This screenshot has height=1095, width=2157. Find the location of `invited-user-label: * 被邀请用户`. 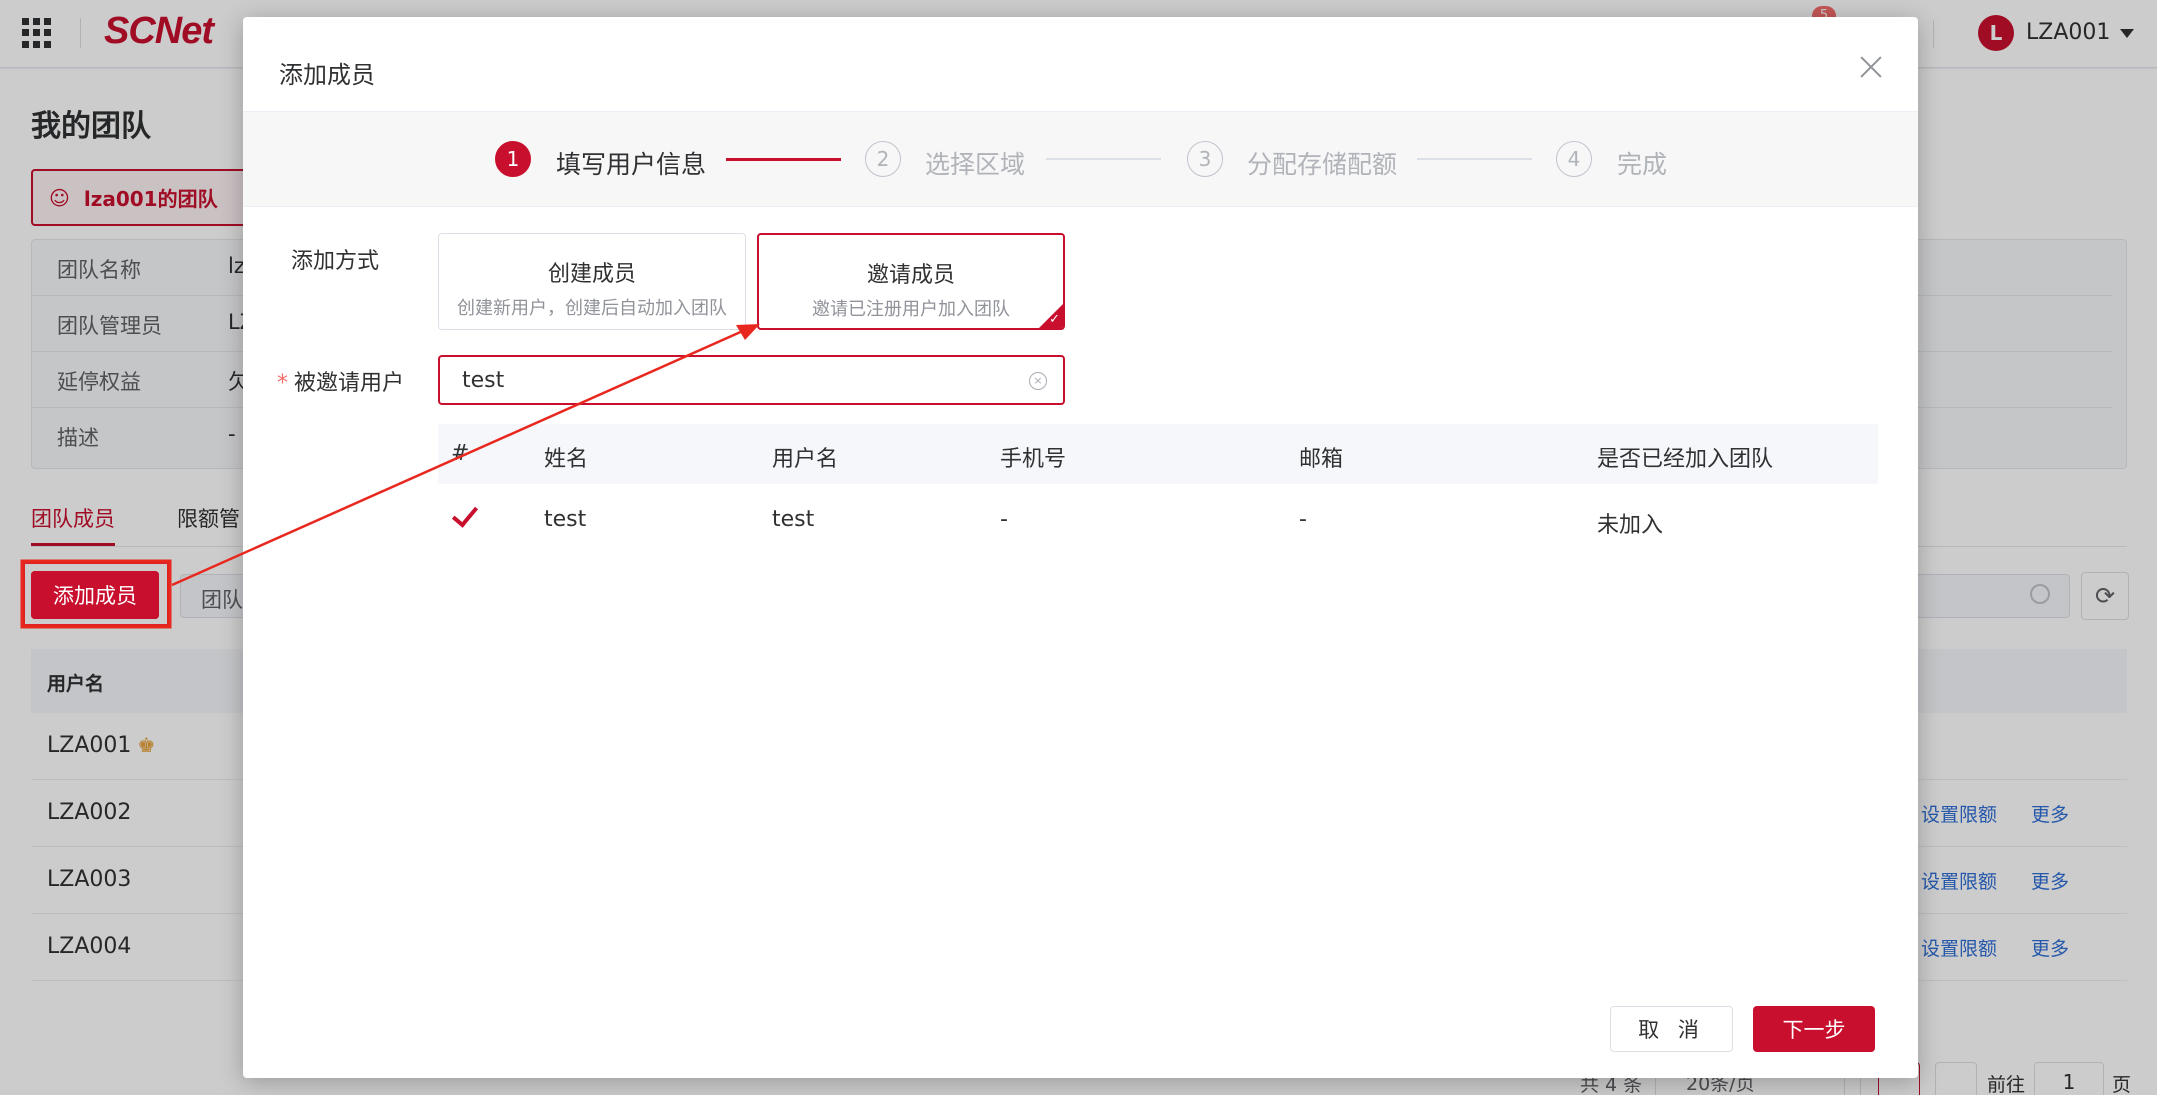

invited-user-label: * 被邀请用户 is located at coordinates (341, 383).